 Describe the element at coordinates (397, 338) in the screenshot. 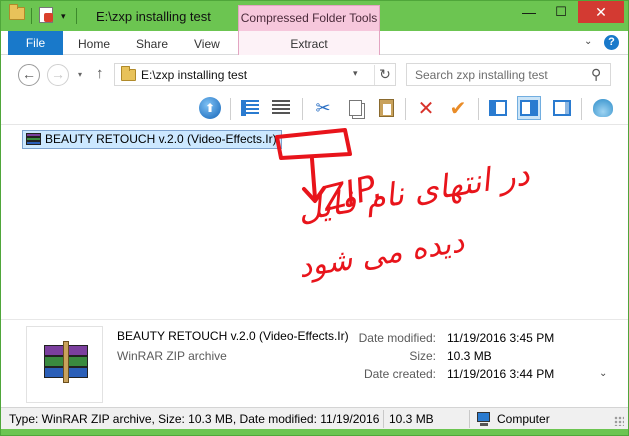

I see `date-modified-label: Date modified:` at that location.